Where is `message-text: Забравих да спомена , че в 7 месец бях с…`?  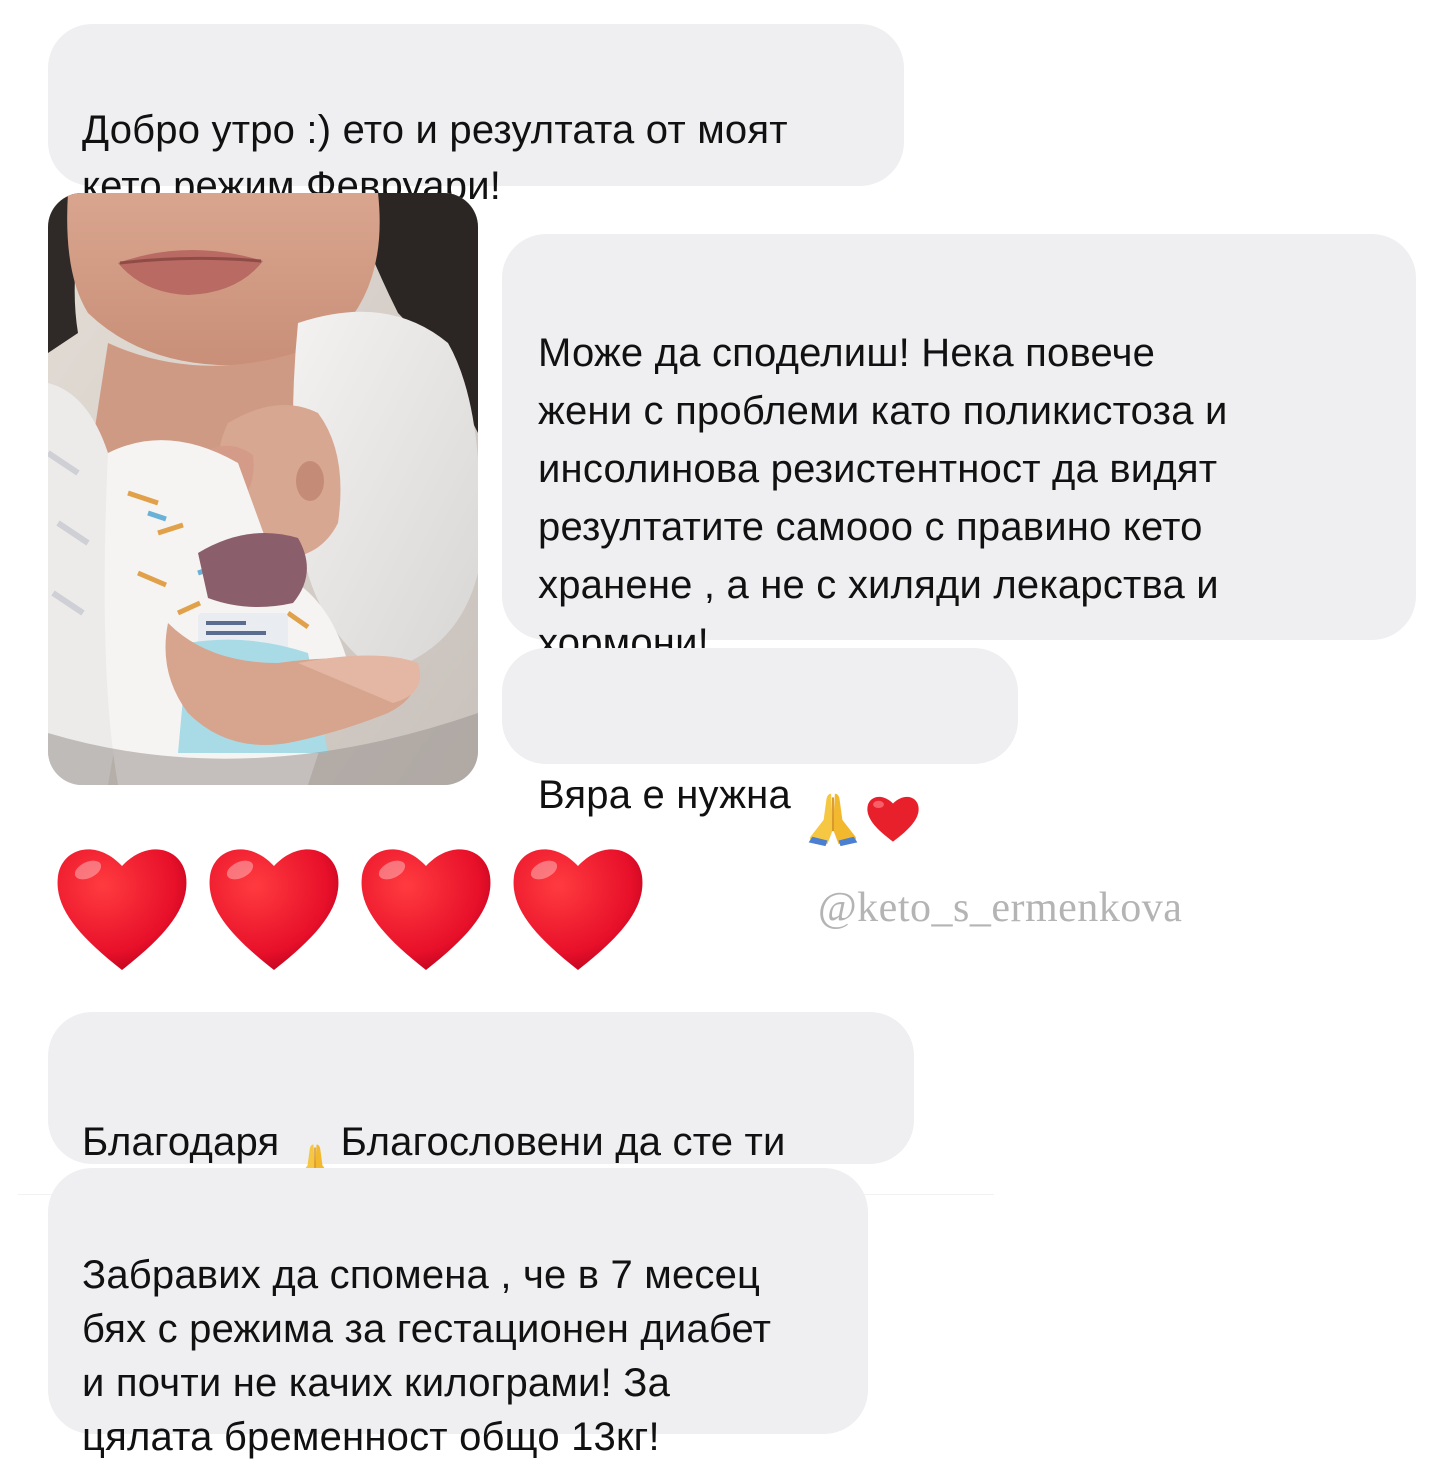
message-text: Забравих да спомена , че в 7 месец бях с… is located at coordinates (427, 1356).